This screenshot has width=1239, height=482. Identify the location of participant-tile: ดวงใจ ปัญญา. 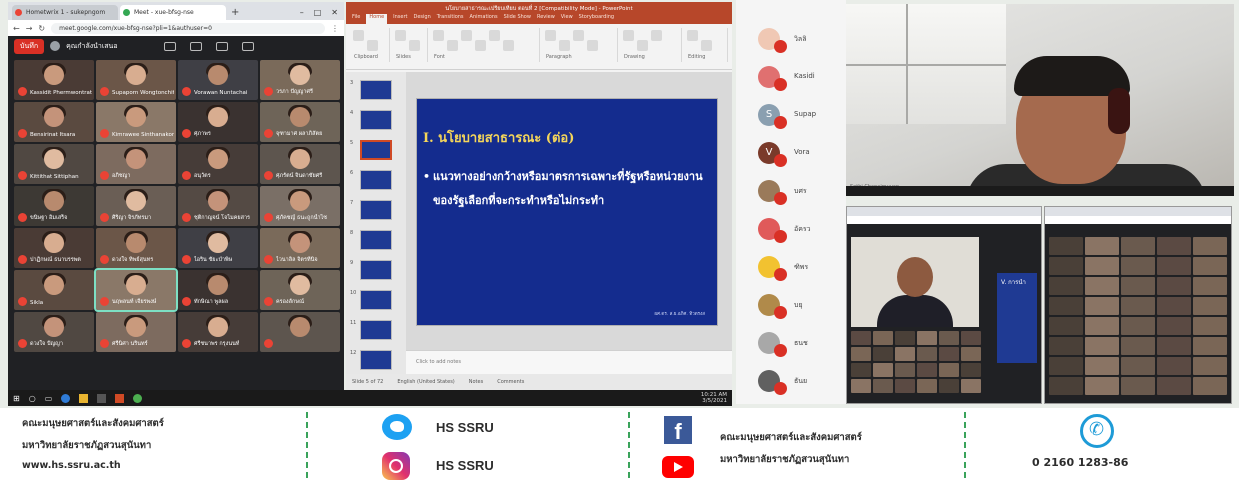
(54, 332).